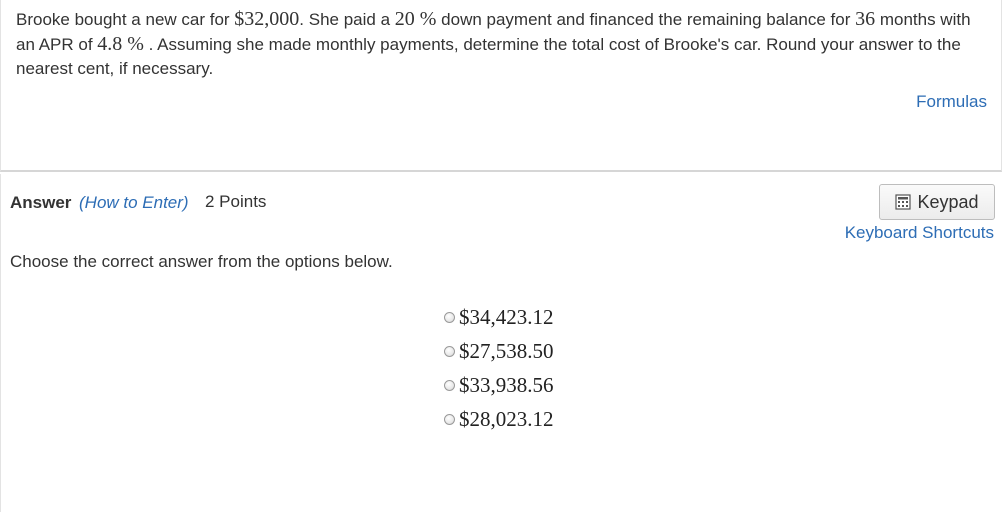  Describe the element at coordinates (267, 19) in the screenshot. I see `car-price: $32,000` at that location.